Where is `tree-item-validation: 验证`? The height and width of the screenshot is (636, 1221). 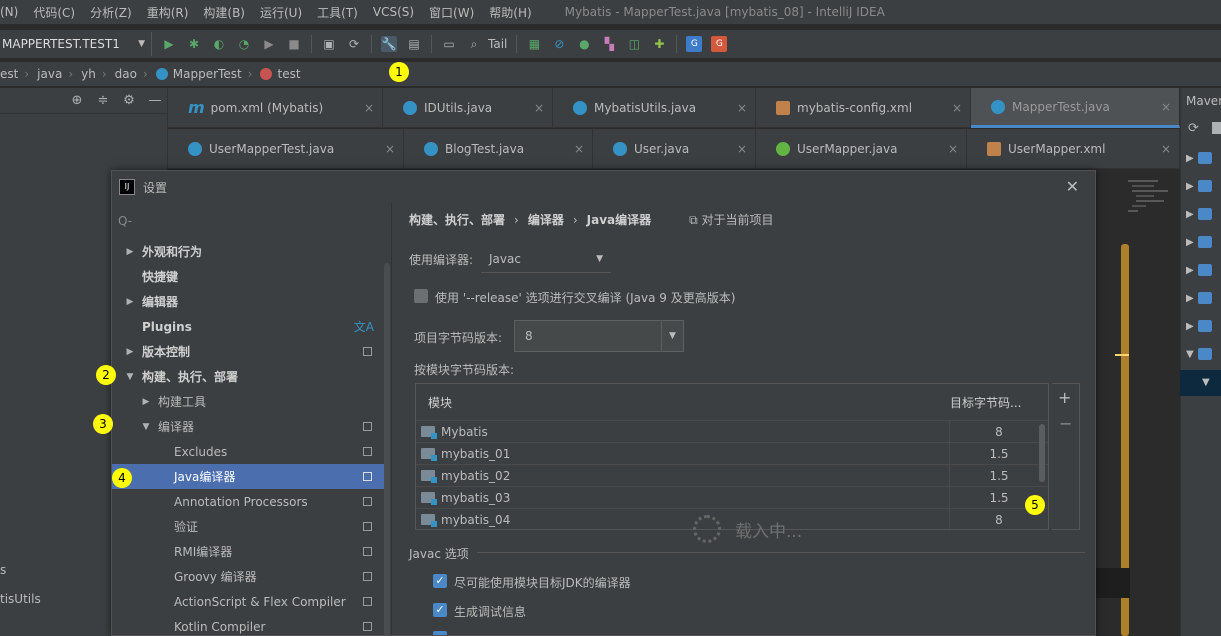 tree-item-validation: 验证 is located at coordinates (251, 526).